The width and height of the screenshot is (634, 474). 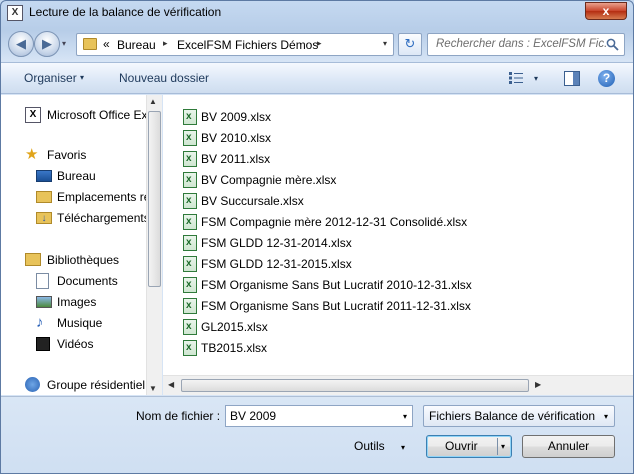 I want to click on filetype-value: Fichiers Balance de vérification, so click(x=512, y=416).